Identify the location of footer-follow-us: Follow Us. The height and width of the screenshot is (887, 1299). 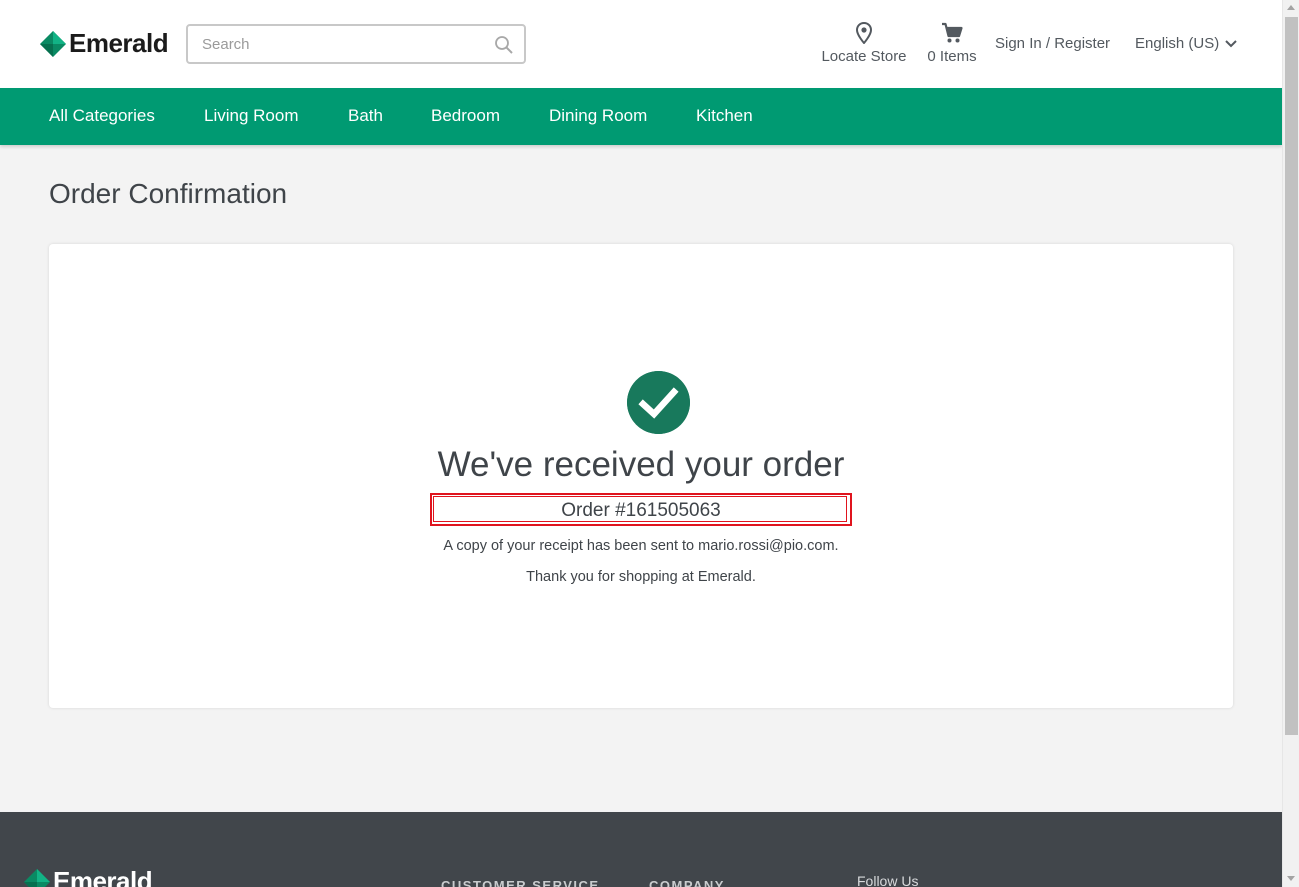
(888, 880).